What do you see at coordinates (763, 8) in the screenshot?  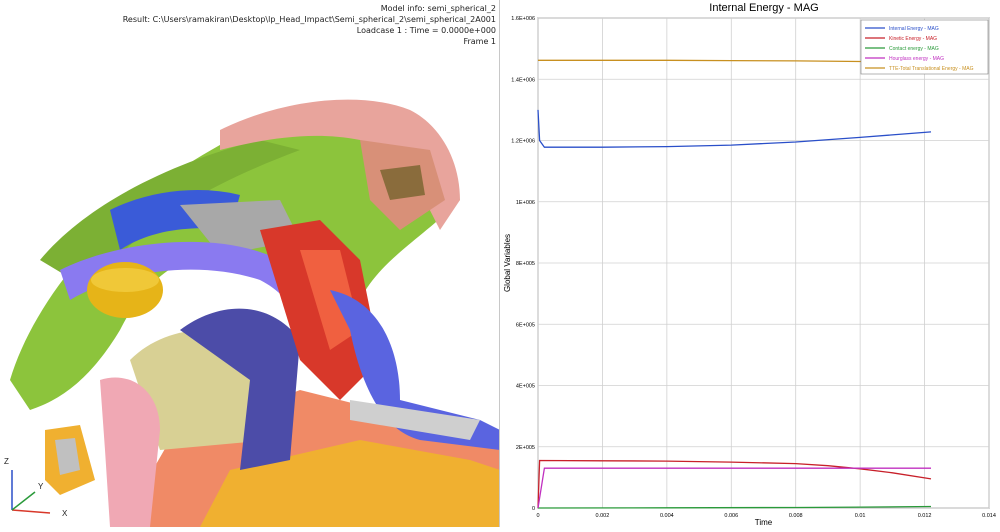 I see `chart-title: Internal Energy - MAG` at bounding box center [763, 8].